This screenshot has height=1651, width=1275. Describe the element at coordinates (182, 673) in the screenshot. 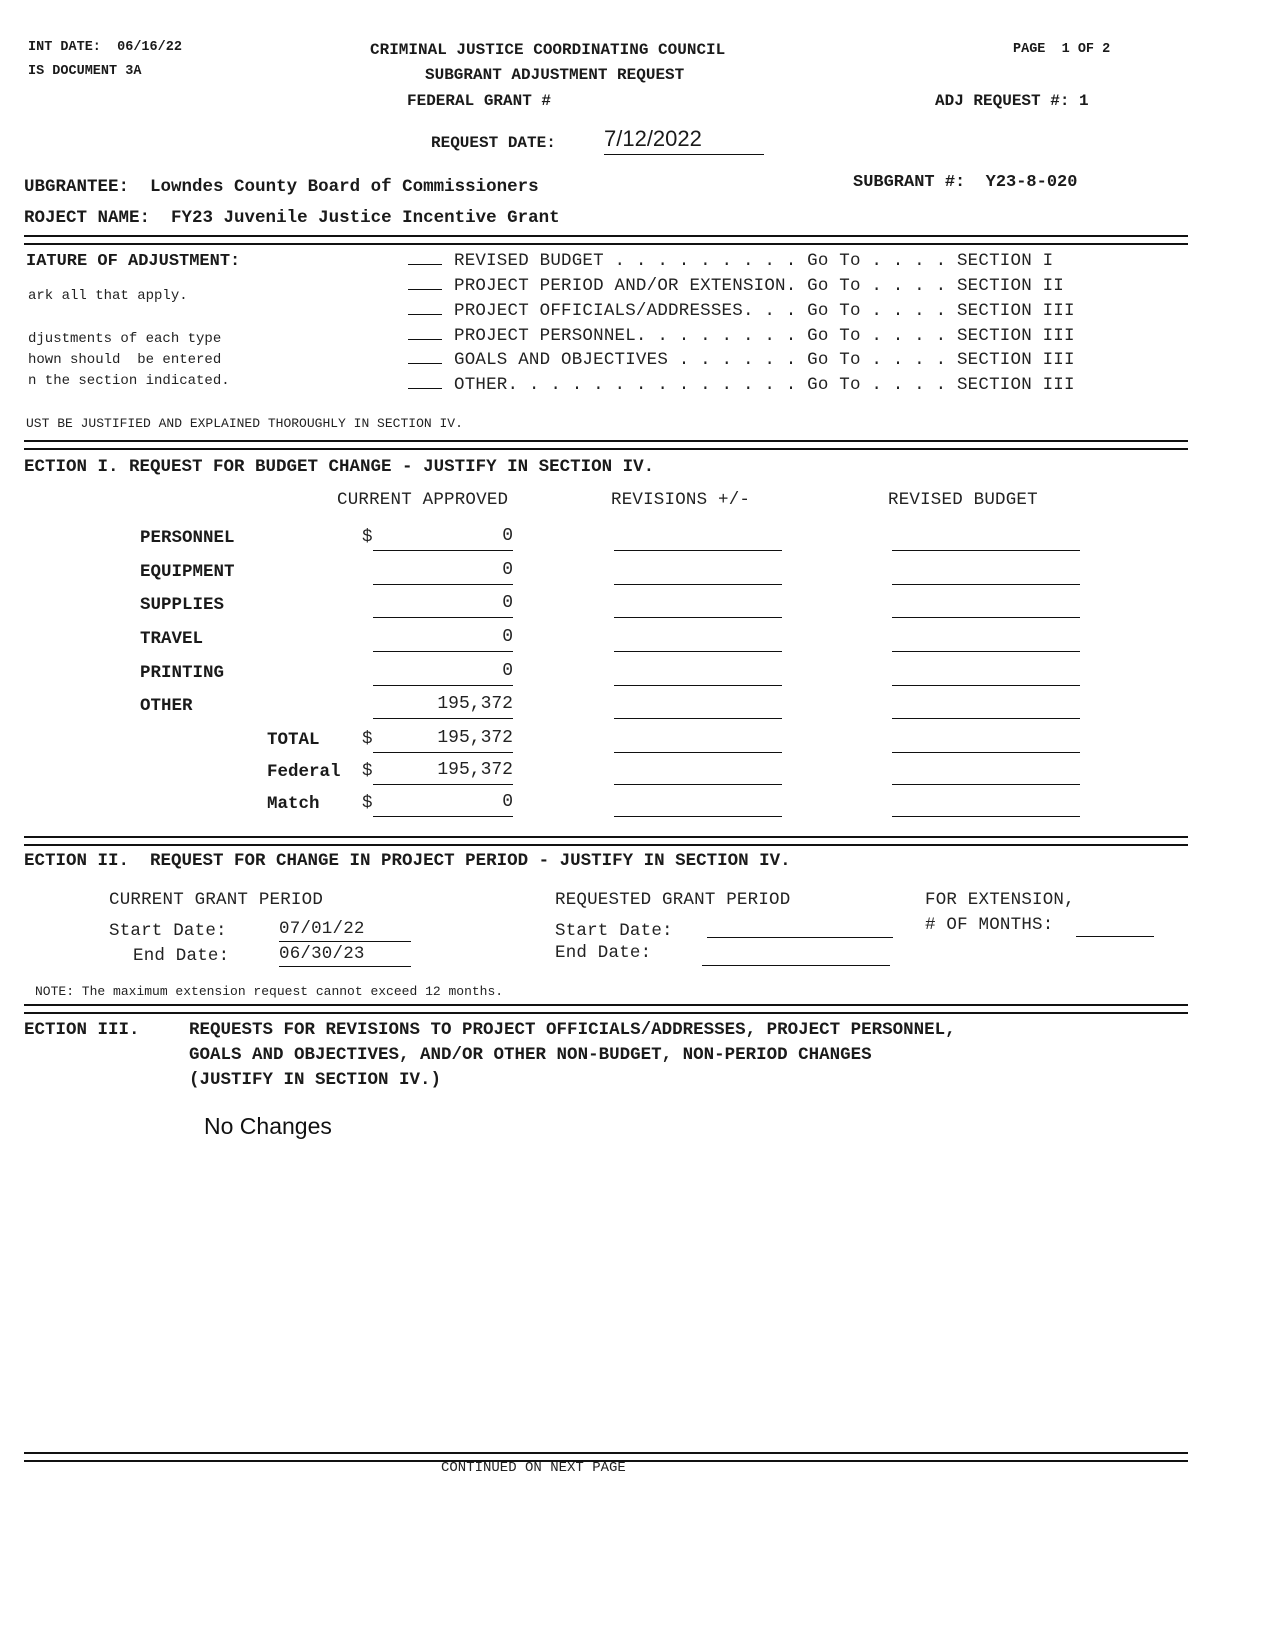

I see `budget-category-label: PRINTING` at that location.